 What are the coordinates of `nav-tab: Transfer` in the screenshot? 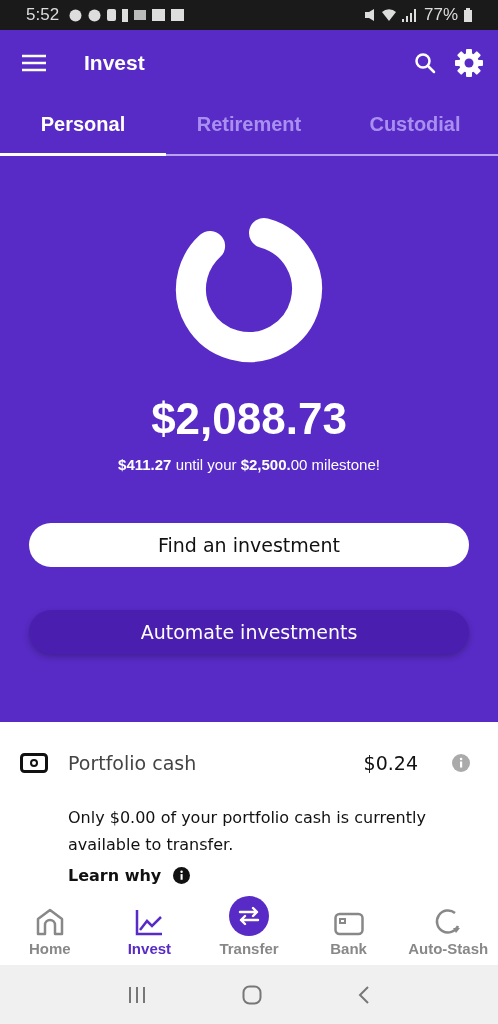 It's located at (249, 930).